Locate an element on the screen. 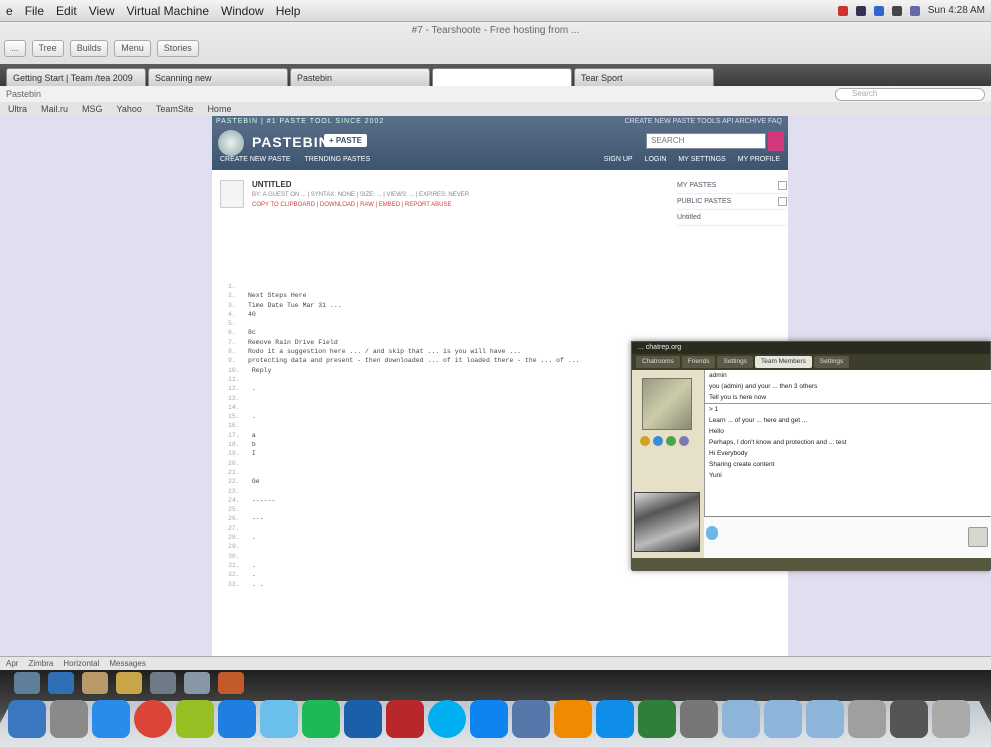 This screenshot has height=747, width=991. status-bluetooth-icon is located at coordinates (860, 10).